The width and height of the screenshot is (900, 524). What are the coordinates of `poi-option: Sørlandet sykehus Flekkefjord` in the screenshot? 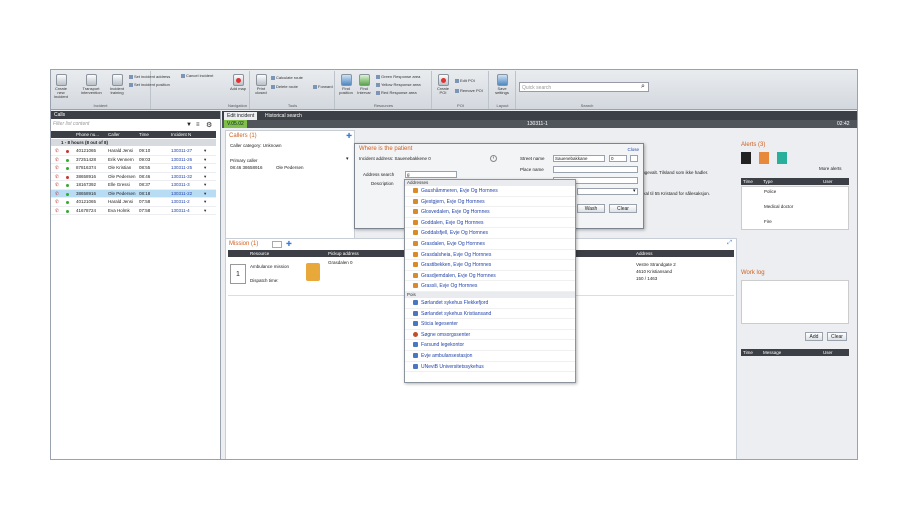 It's located at (490, 303).